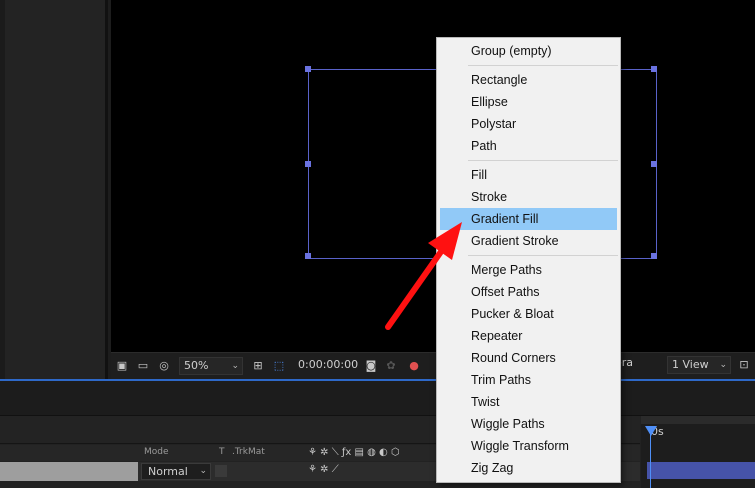  Describe the element at coordinates (211, 366) in the screenshot. I see `magnification-select: 50% ⌄` at that location.